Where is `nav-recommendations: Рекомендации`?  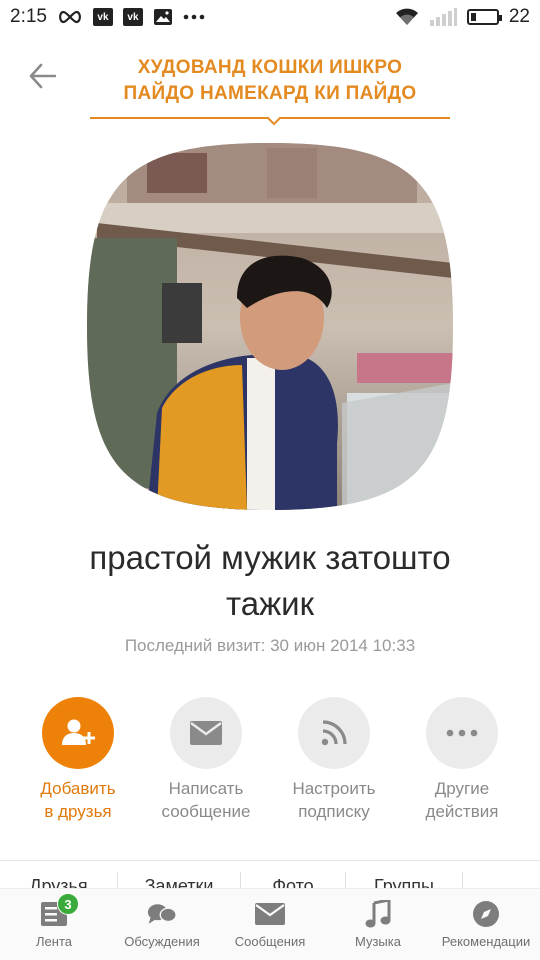
nav-recommendations: Рекомендации is located at coordinates (486, 924).